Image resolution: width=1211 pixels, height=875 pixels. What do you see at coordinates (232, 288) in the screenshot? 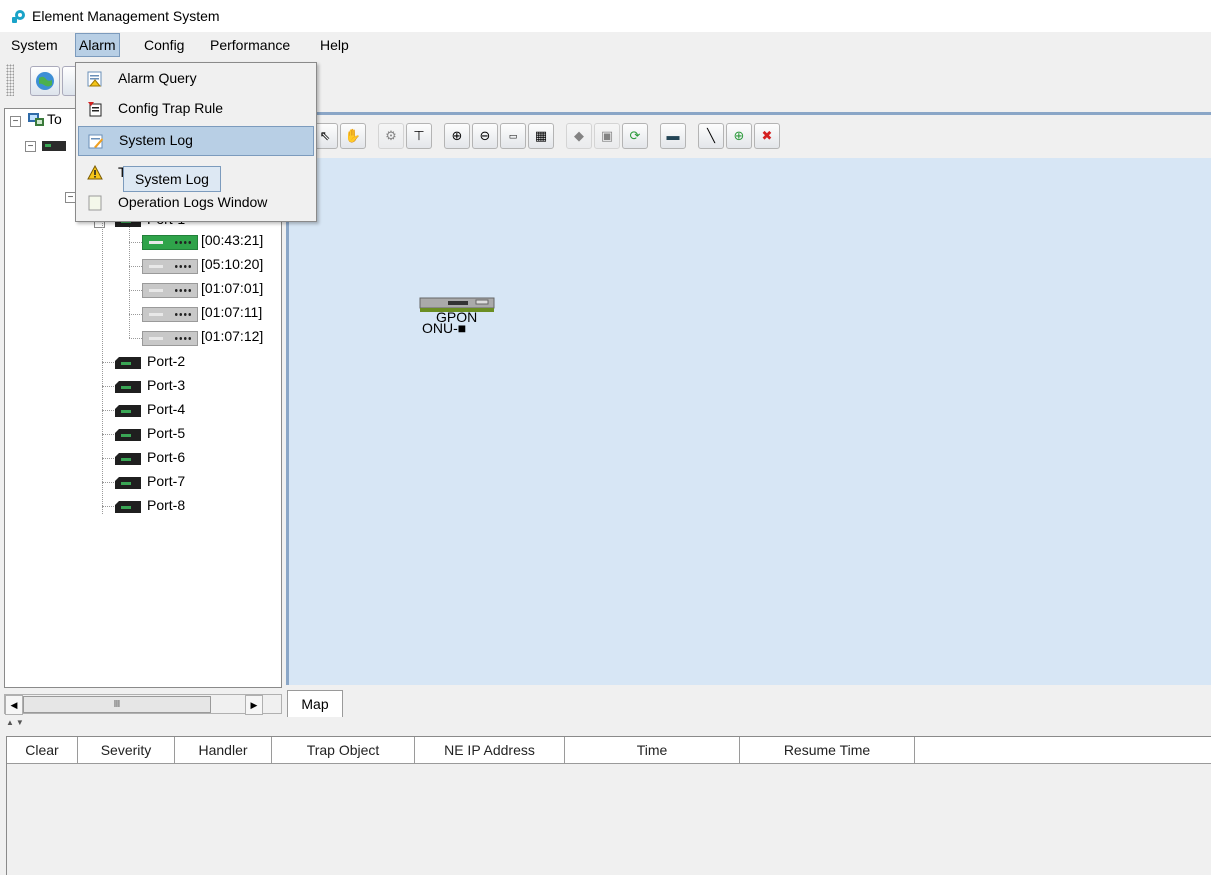
I see `tree-onu-3: [01:07:01]` at bounding box center [232, 288].